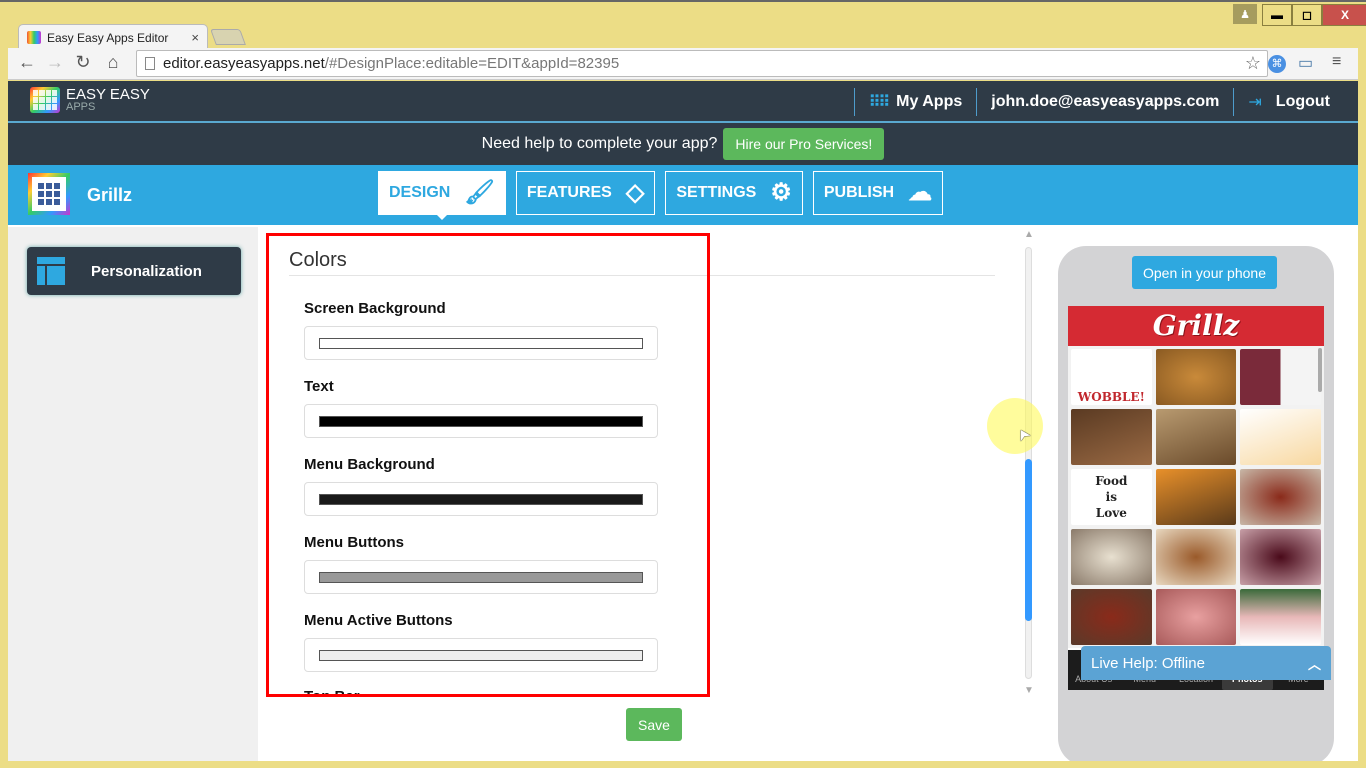  What do you see at coordinates (635, 192) in the screenshot?
I see `tags-icon: ◇` at bounding box center [635, 192].